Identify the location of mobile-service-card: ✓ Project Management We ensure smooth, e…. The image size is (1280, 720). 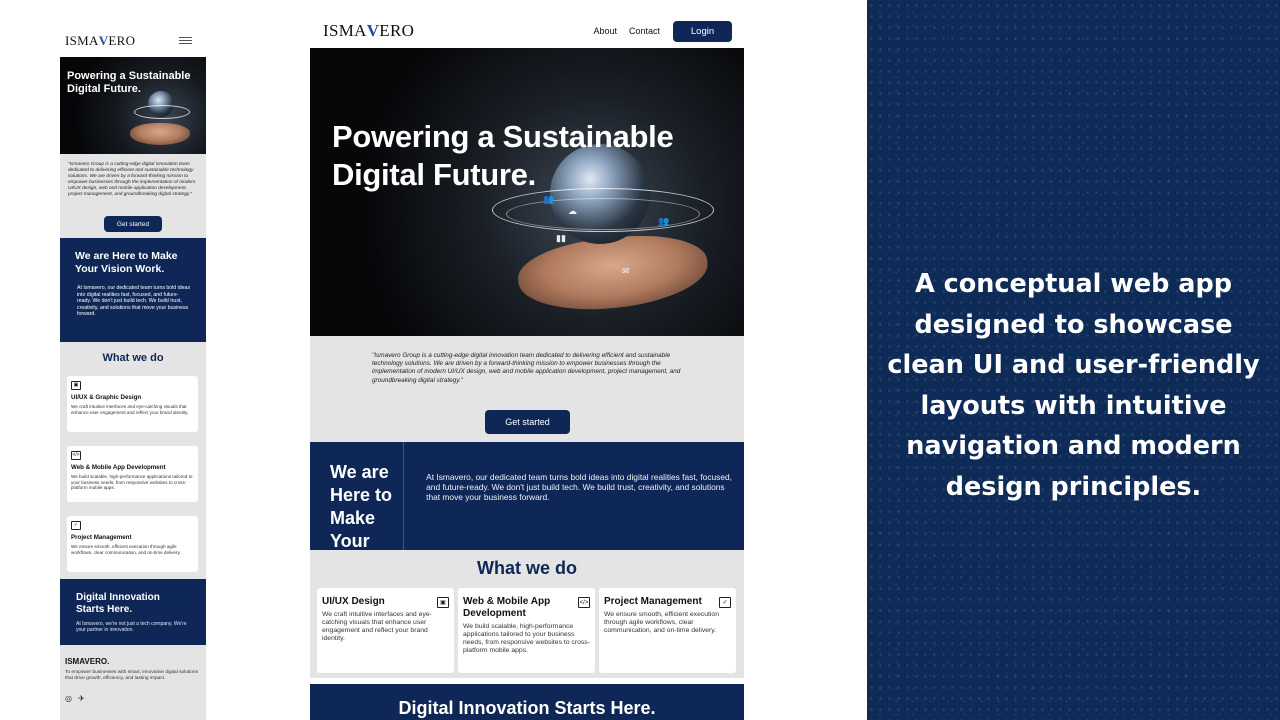
(132, 544).